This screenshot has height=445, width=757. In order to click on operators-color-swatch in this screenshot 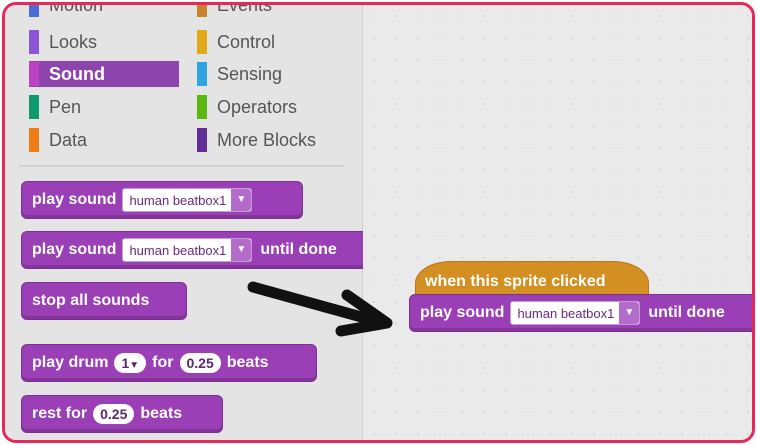, I will do `click(202, 107)`.